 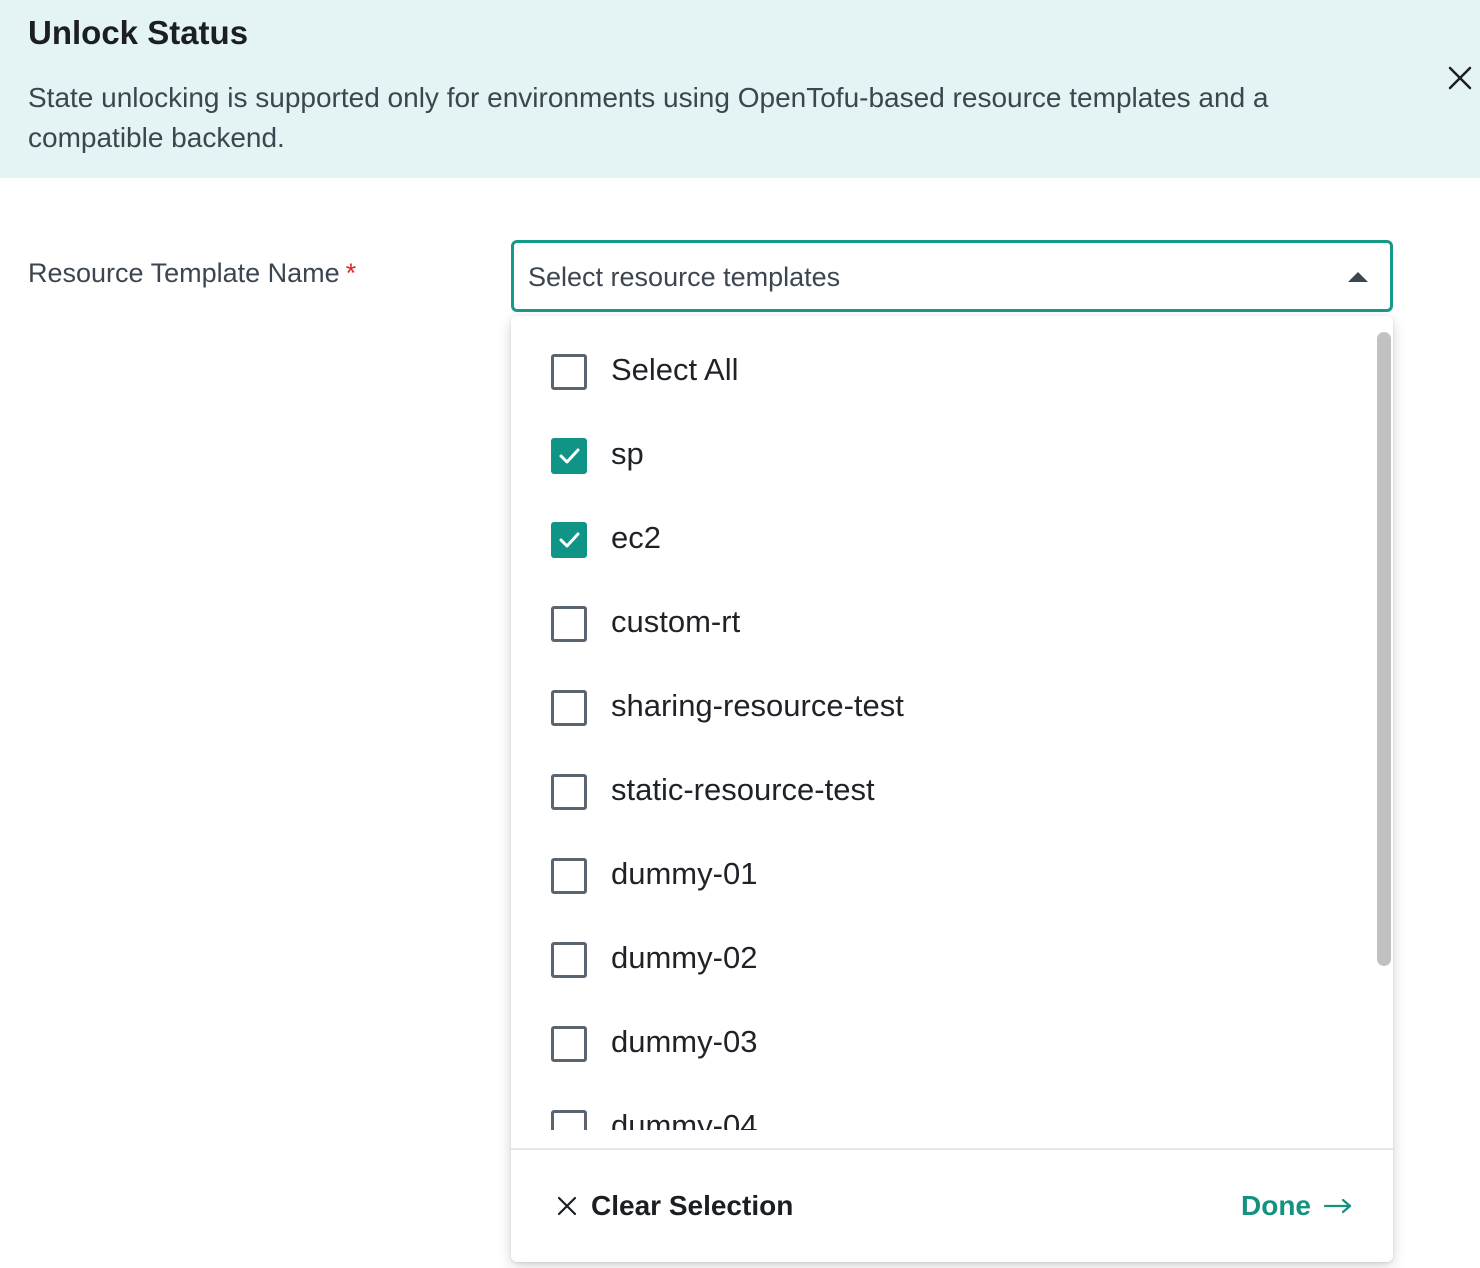 I want to click on close-button, so click(x=1460, y=78).